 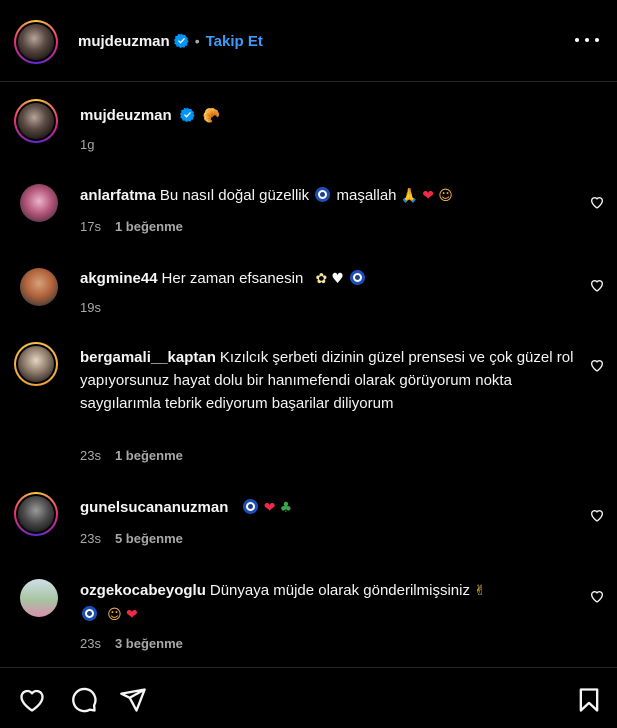 What do you see at coordinates (330, 279) in the screenshot?
I see `comment-text: akgmine44 Her zaman efsanesin ✿ ♥` at bounding box center [330, 279].